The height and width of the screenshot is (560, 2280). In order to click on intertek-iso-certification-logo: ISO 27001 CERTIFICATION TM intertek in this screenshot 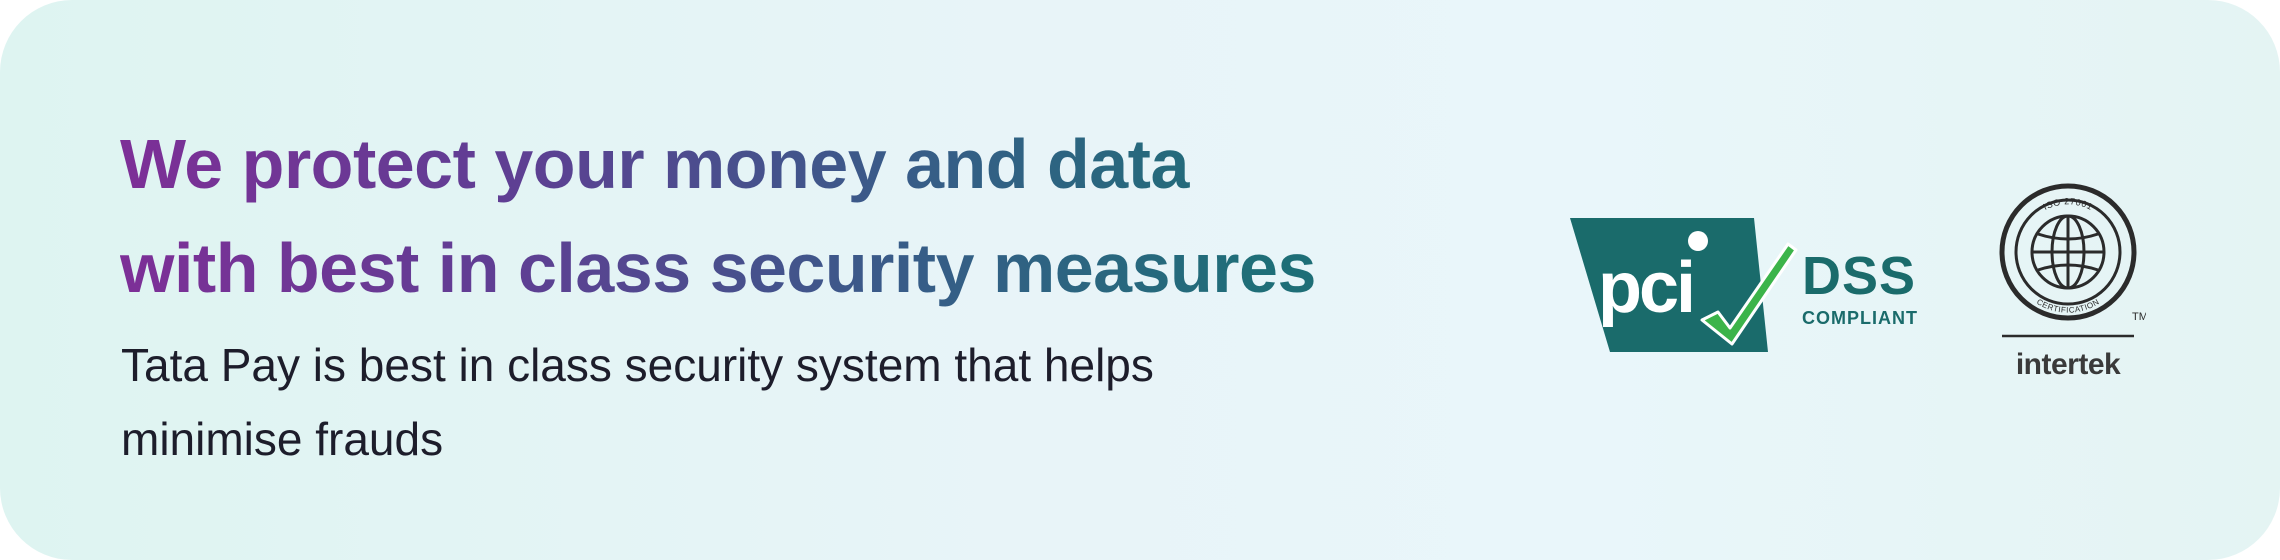, I will do `click(2072, 282)`.